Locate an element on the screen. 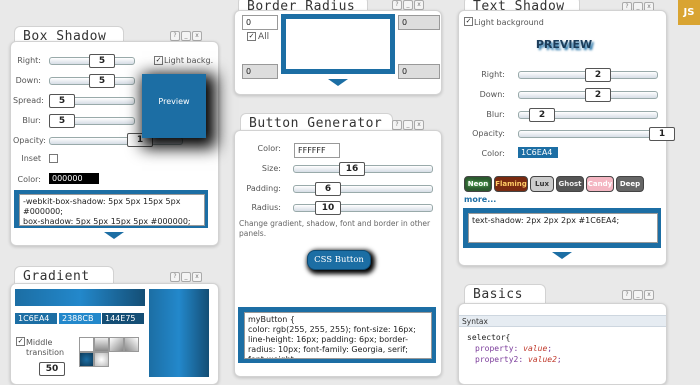 This screenshot has height=385, width=700. css-button-preview: CSS Button is located at coordinates (339, 260).